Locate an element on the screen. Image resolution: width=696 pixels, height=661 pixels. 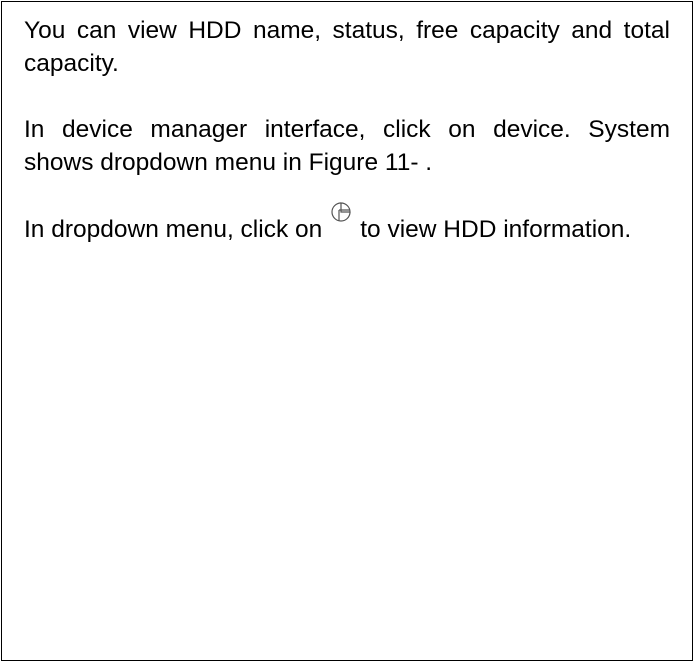
instruction-text-after: to view HDD information. is located at coordinates (496, 229).